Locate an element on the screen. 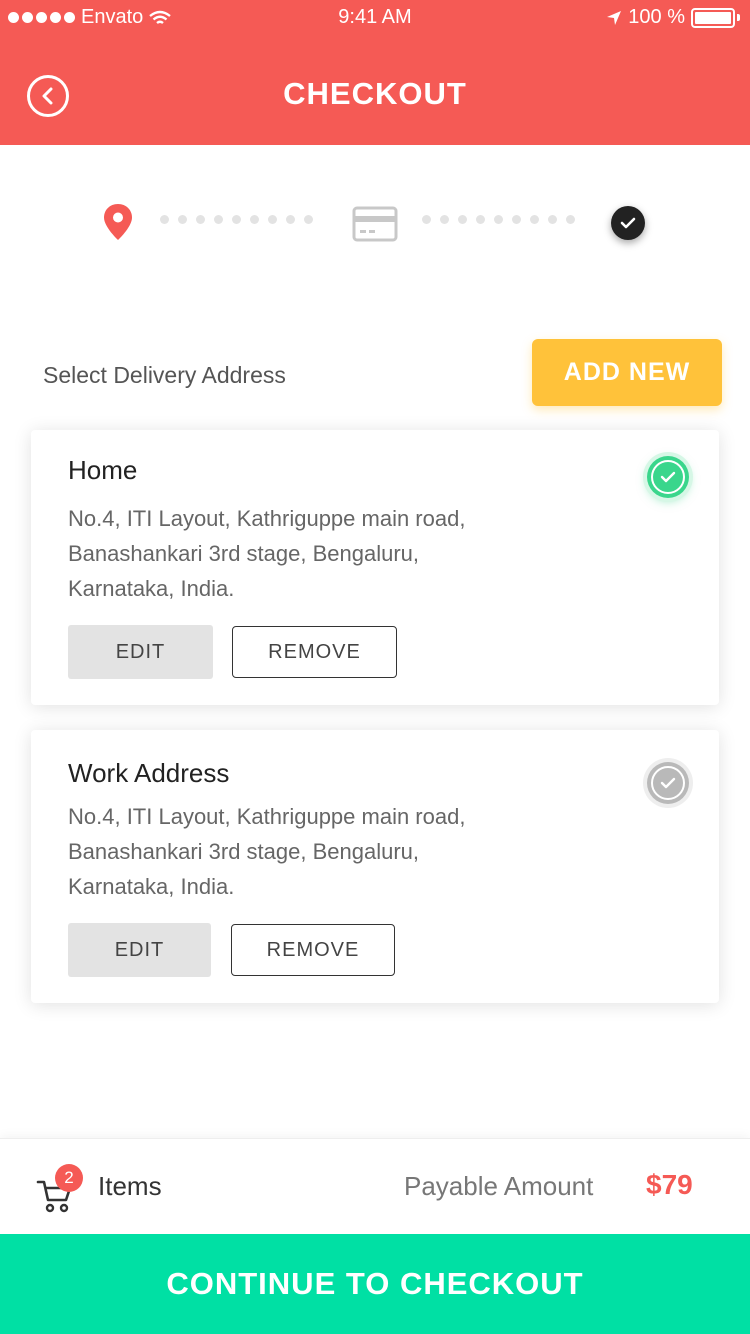 The image size is (750, 1334). select-address-label: Select Delivery Address is located at coordinates (164, 375).